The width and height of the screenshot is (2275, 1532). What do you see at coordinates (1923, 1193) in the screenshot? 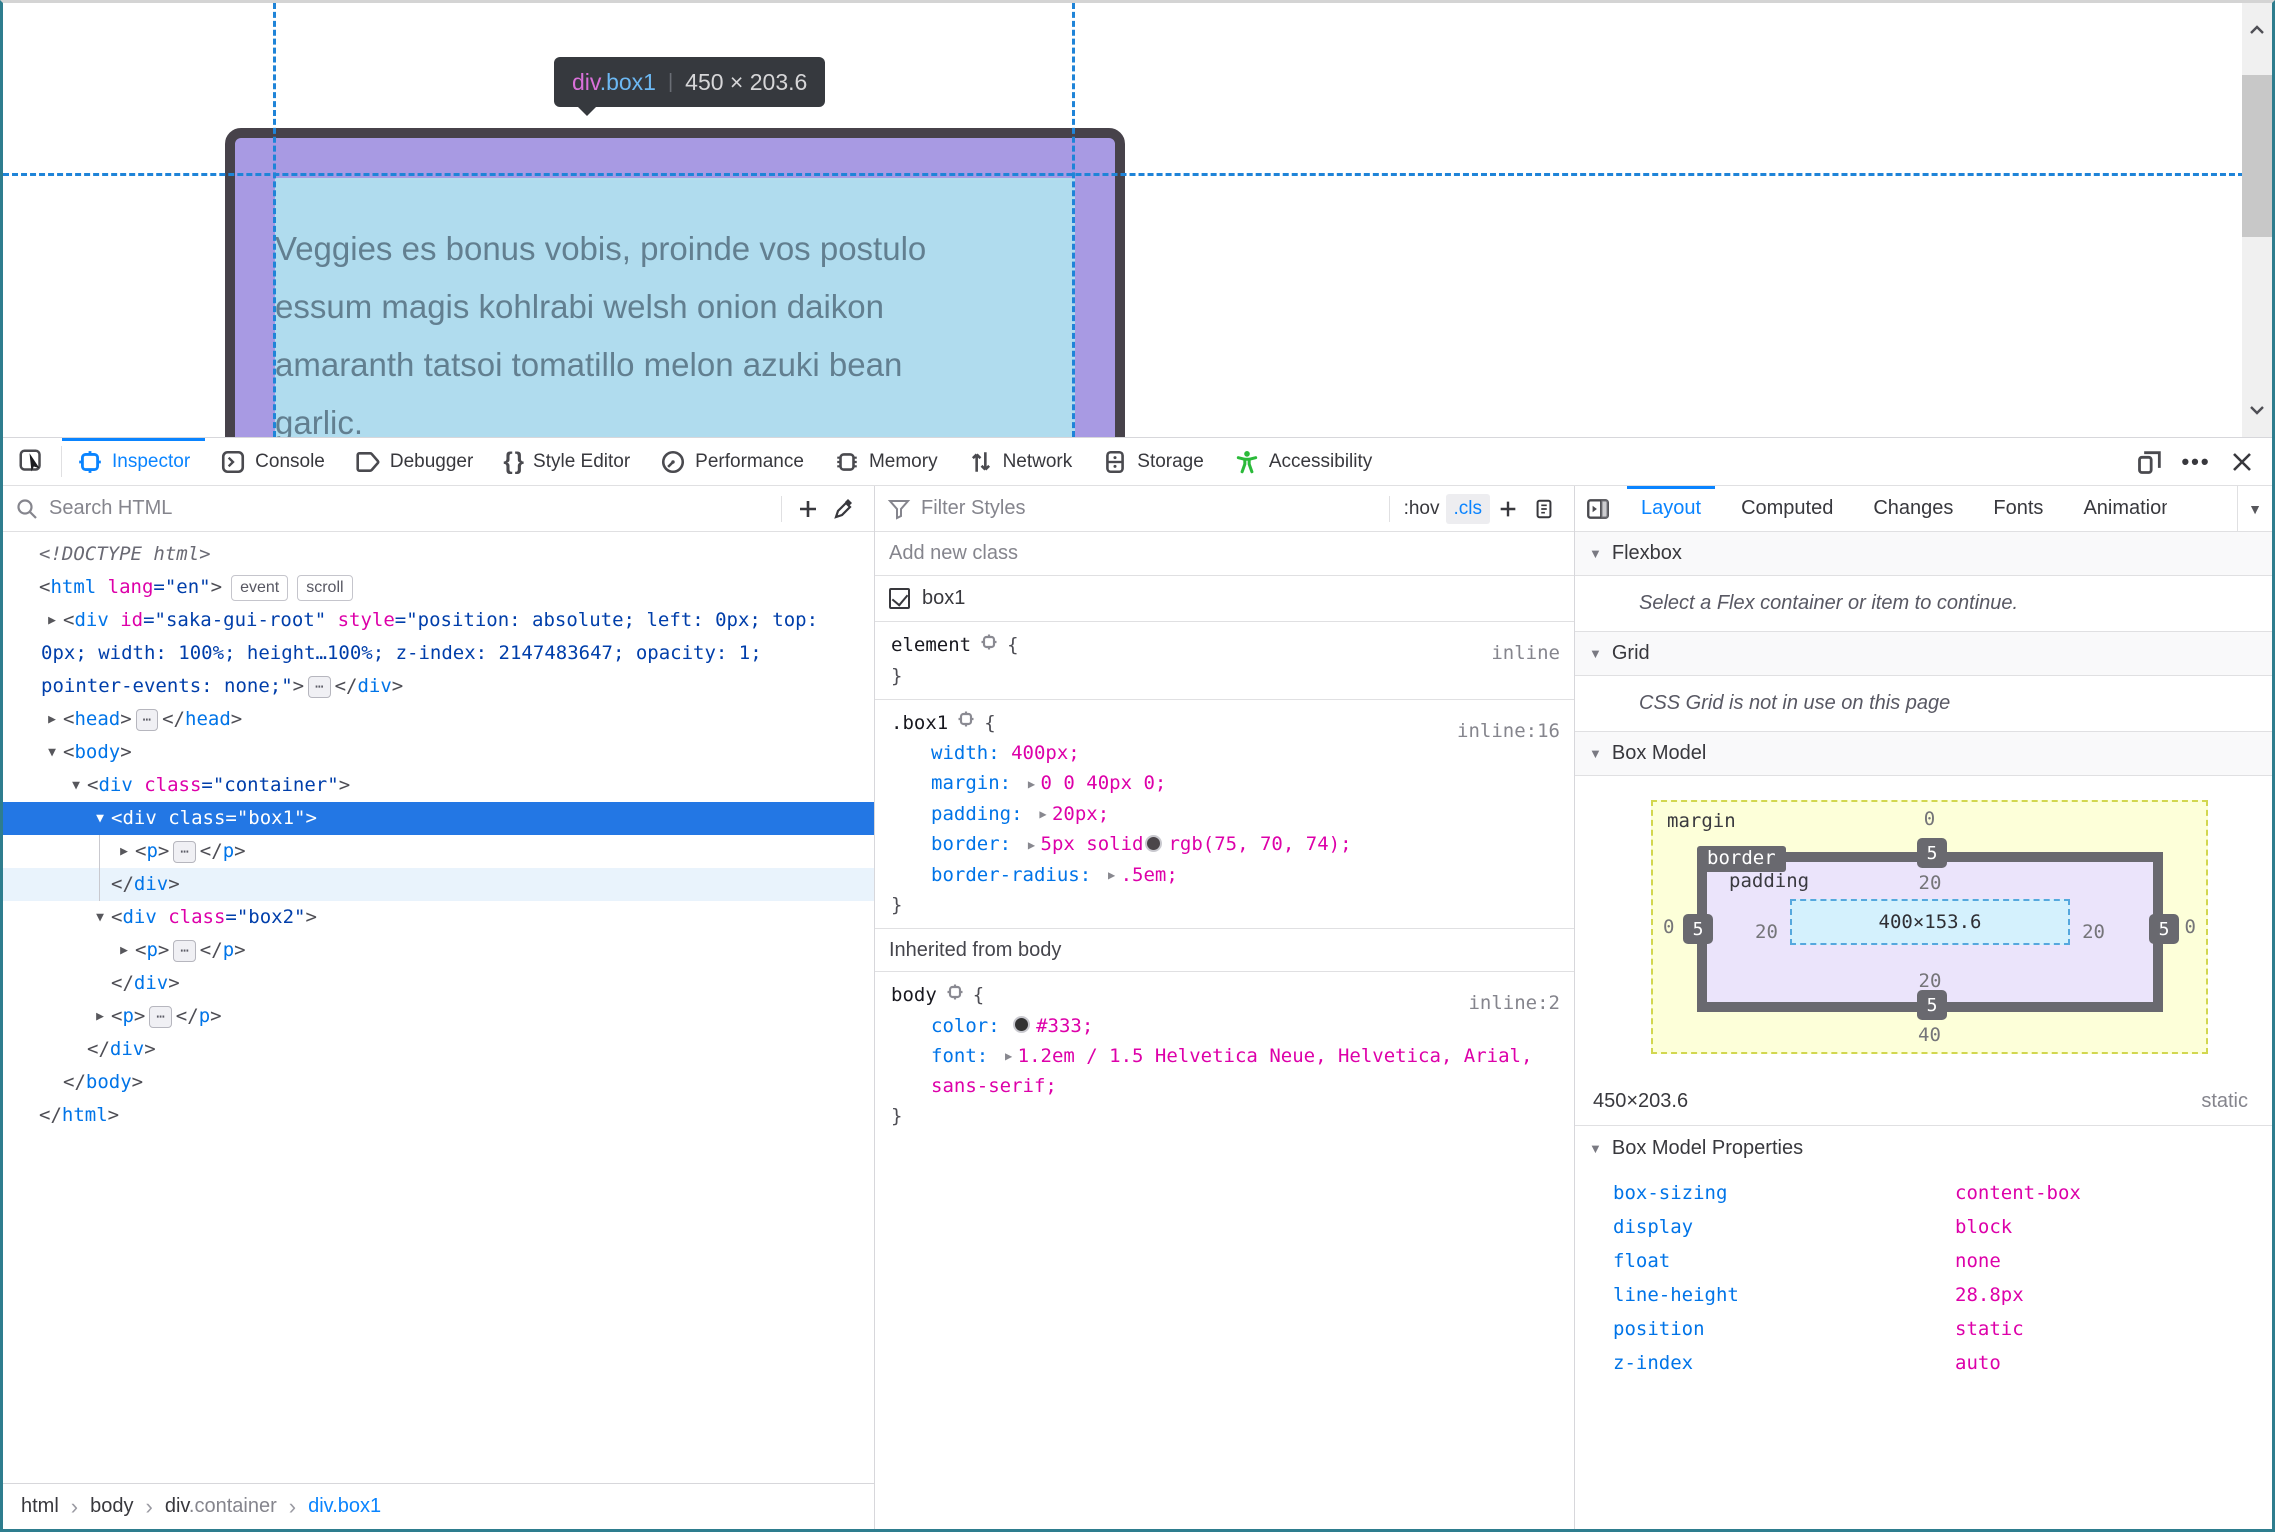
I see `box-model-property-row: box-sizing content-box` at bounding box center [1923, 1193].